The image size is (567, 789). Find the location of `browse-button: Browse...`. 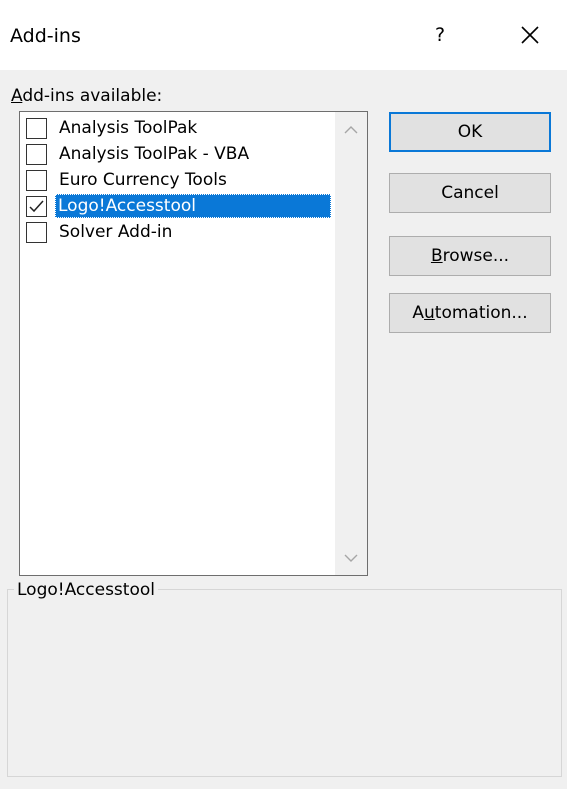

browse-button: Browse... is located at coordinates (470, 256).